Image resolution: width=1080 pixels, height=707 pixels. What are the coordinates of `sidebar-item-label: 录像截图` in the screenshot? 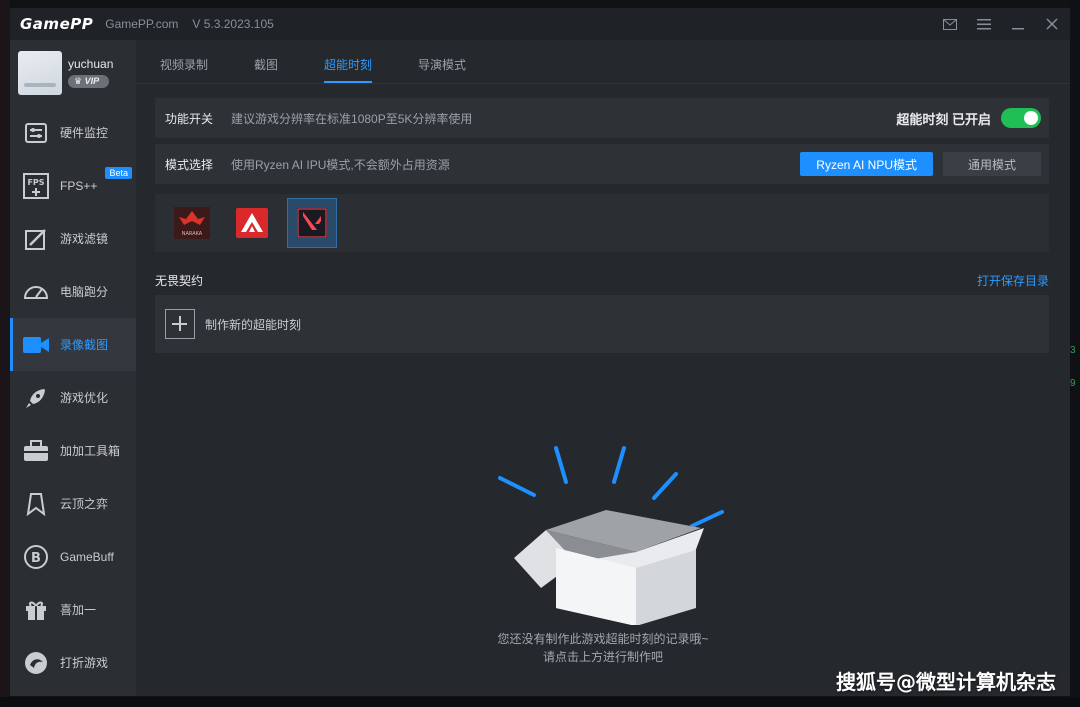 It's located at (84, 345).